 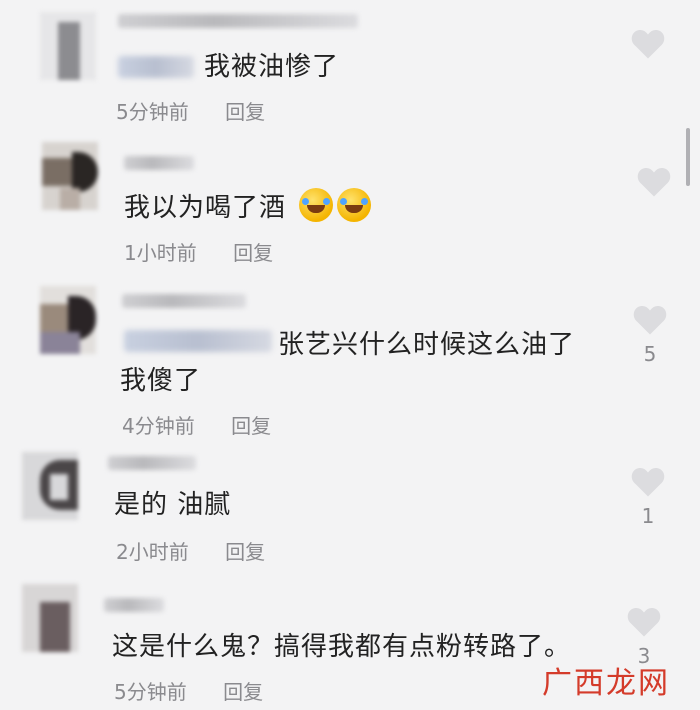 I want to click on like-count: 1, so click(x=648, y=516).